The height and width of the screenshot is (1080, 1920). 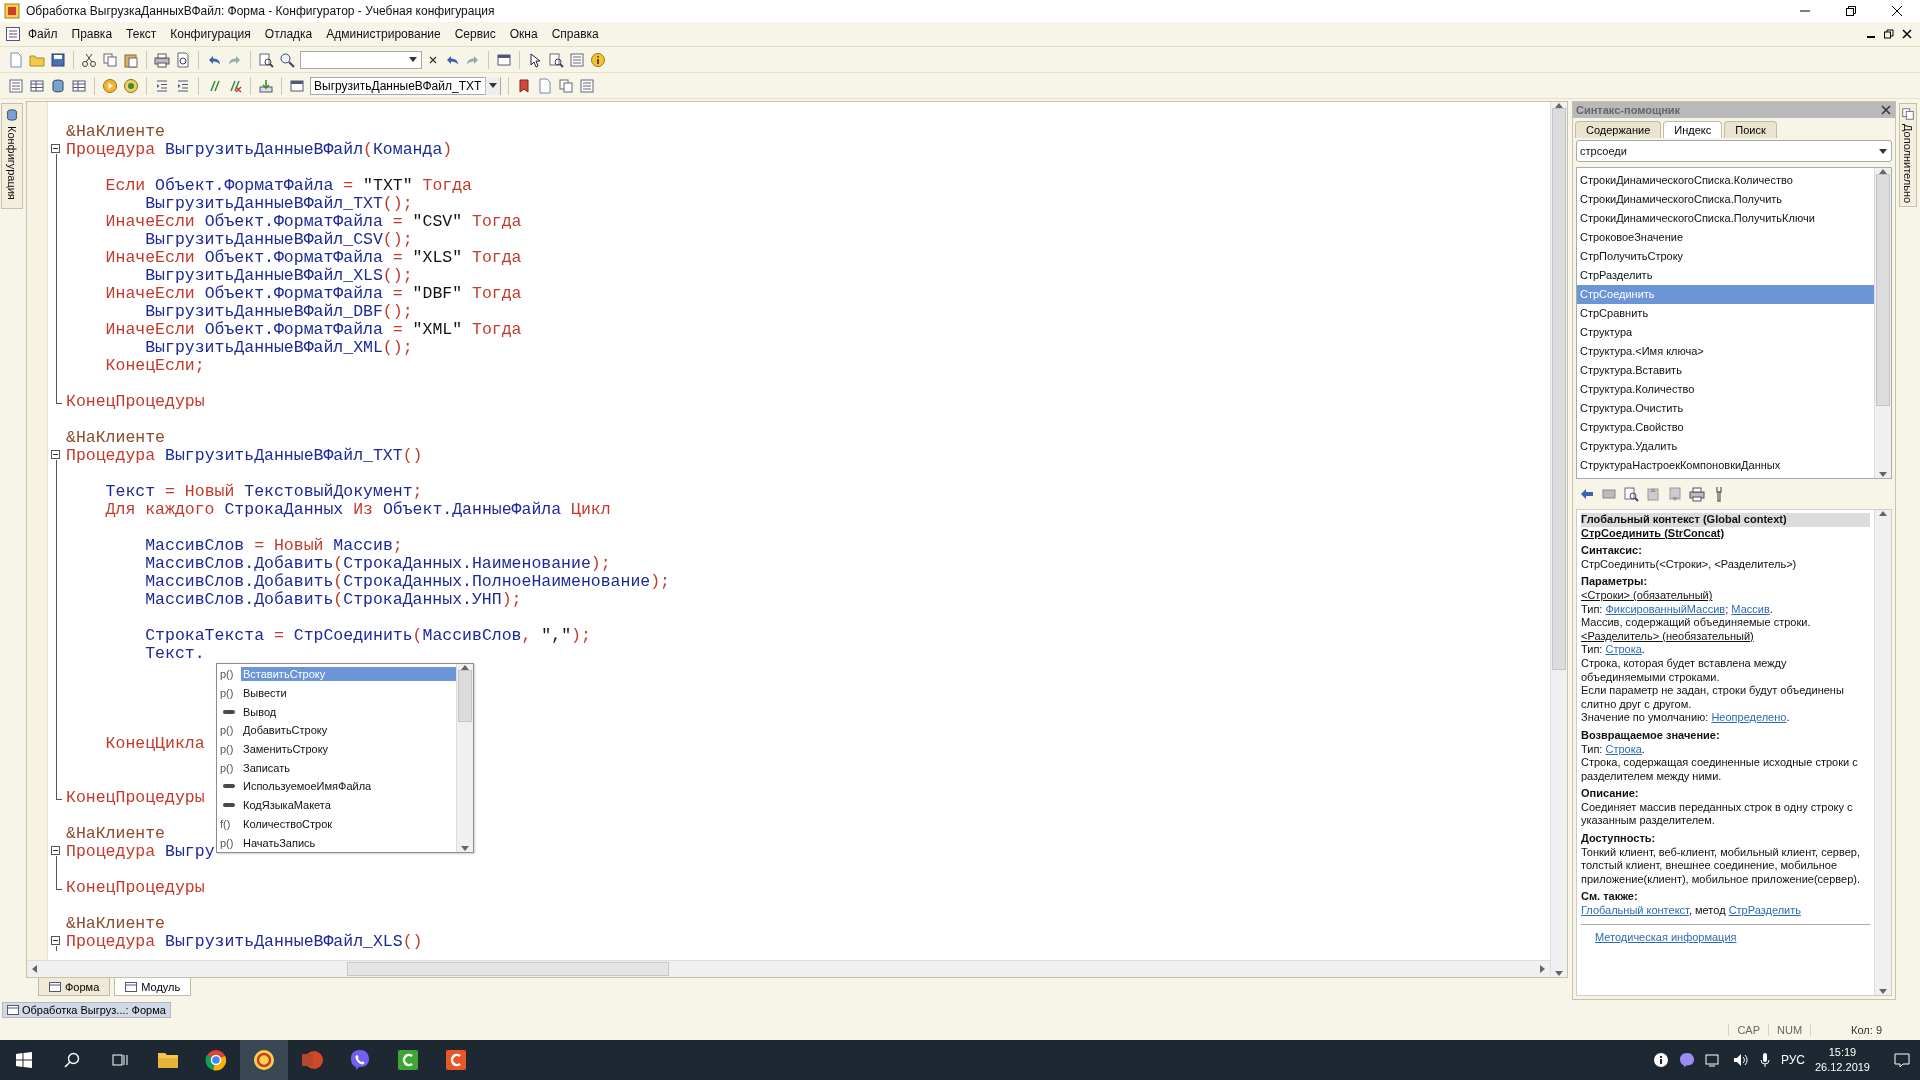 I want to click on index-item: Структура, so click(x=1725, y=332).